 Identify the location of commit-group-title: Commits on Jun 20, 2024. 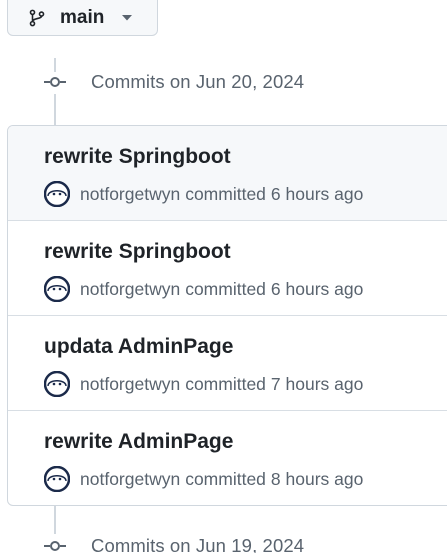
(198, 81).